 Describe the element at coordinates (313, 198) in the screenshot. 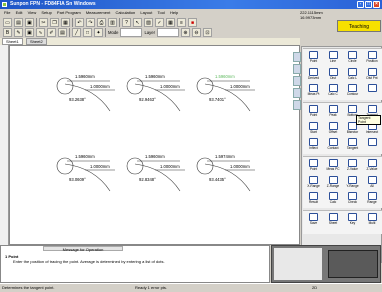

I see `panel-button-result: Result` at that location.